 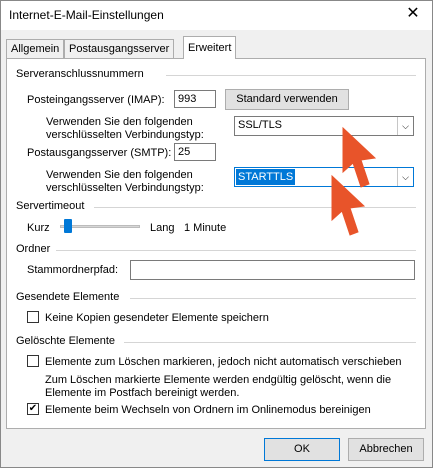 I want to click on outgoing-port-label: Postausgangsserver (SMTP):, so click(x=99, y=153).